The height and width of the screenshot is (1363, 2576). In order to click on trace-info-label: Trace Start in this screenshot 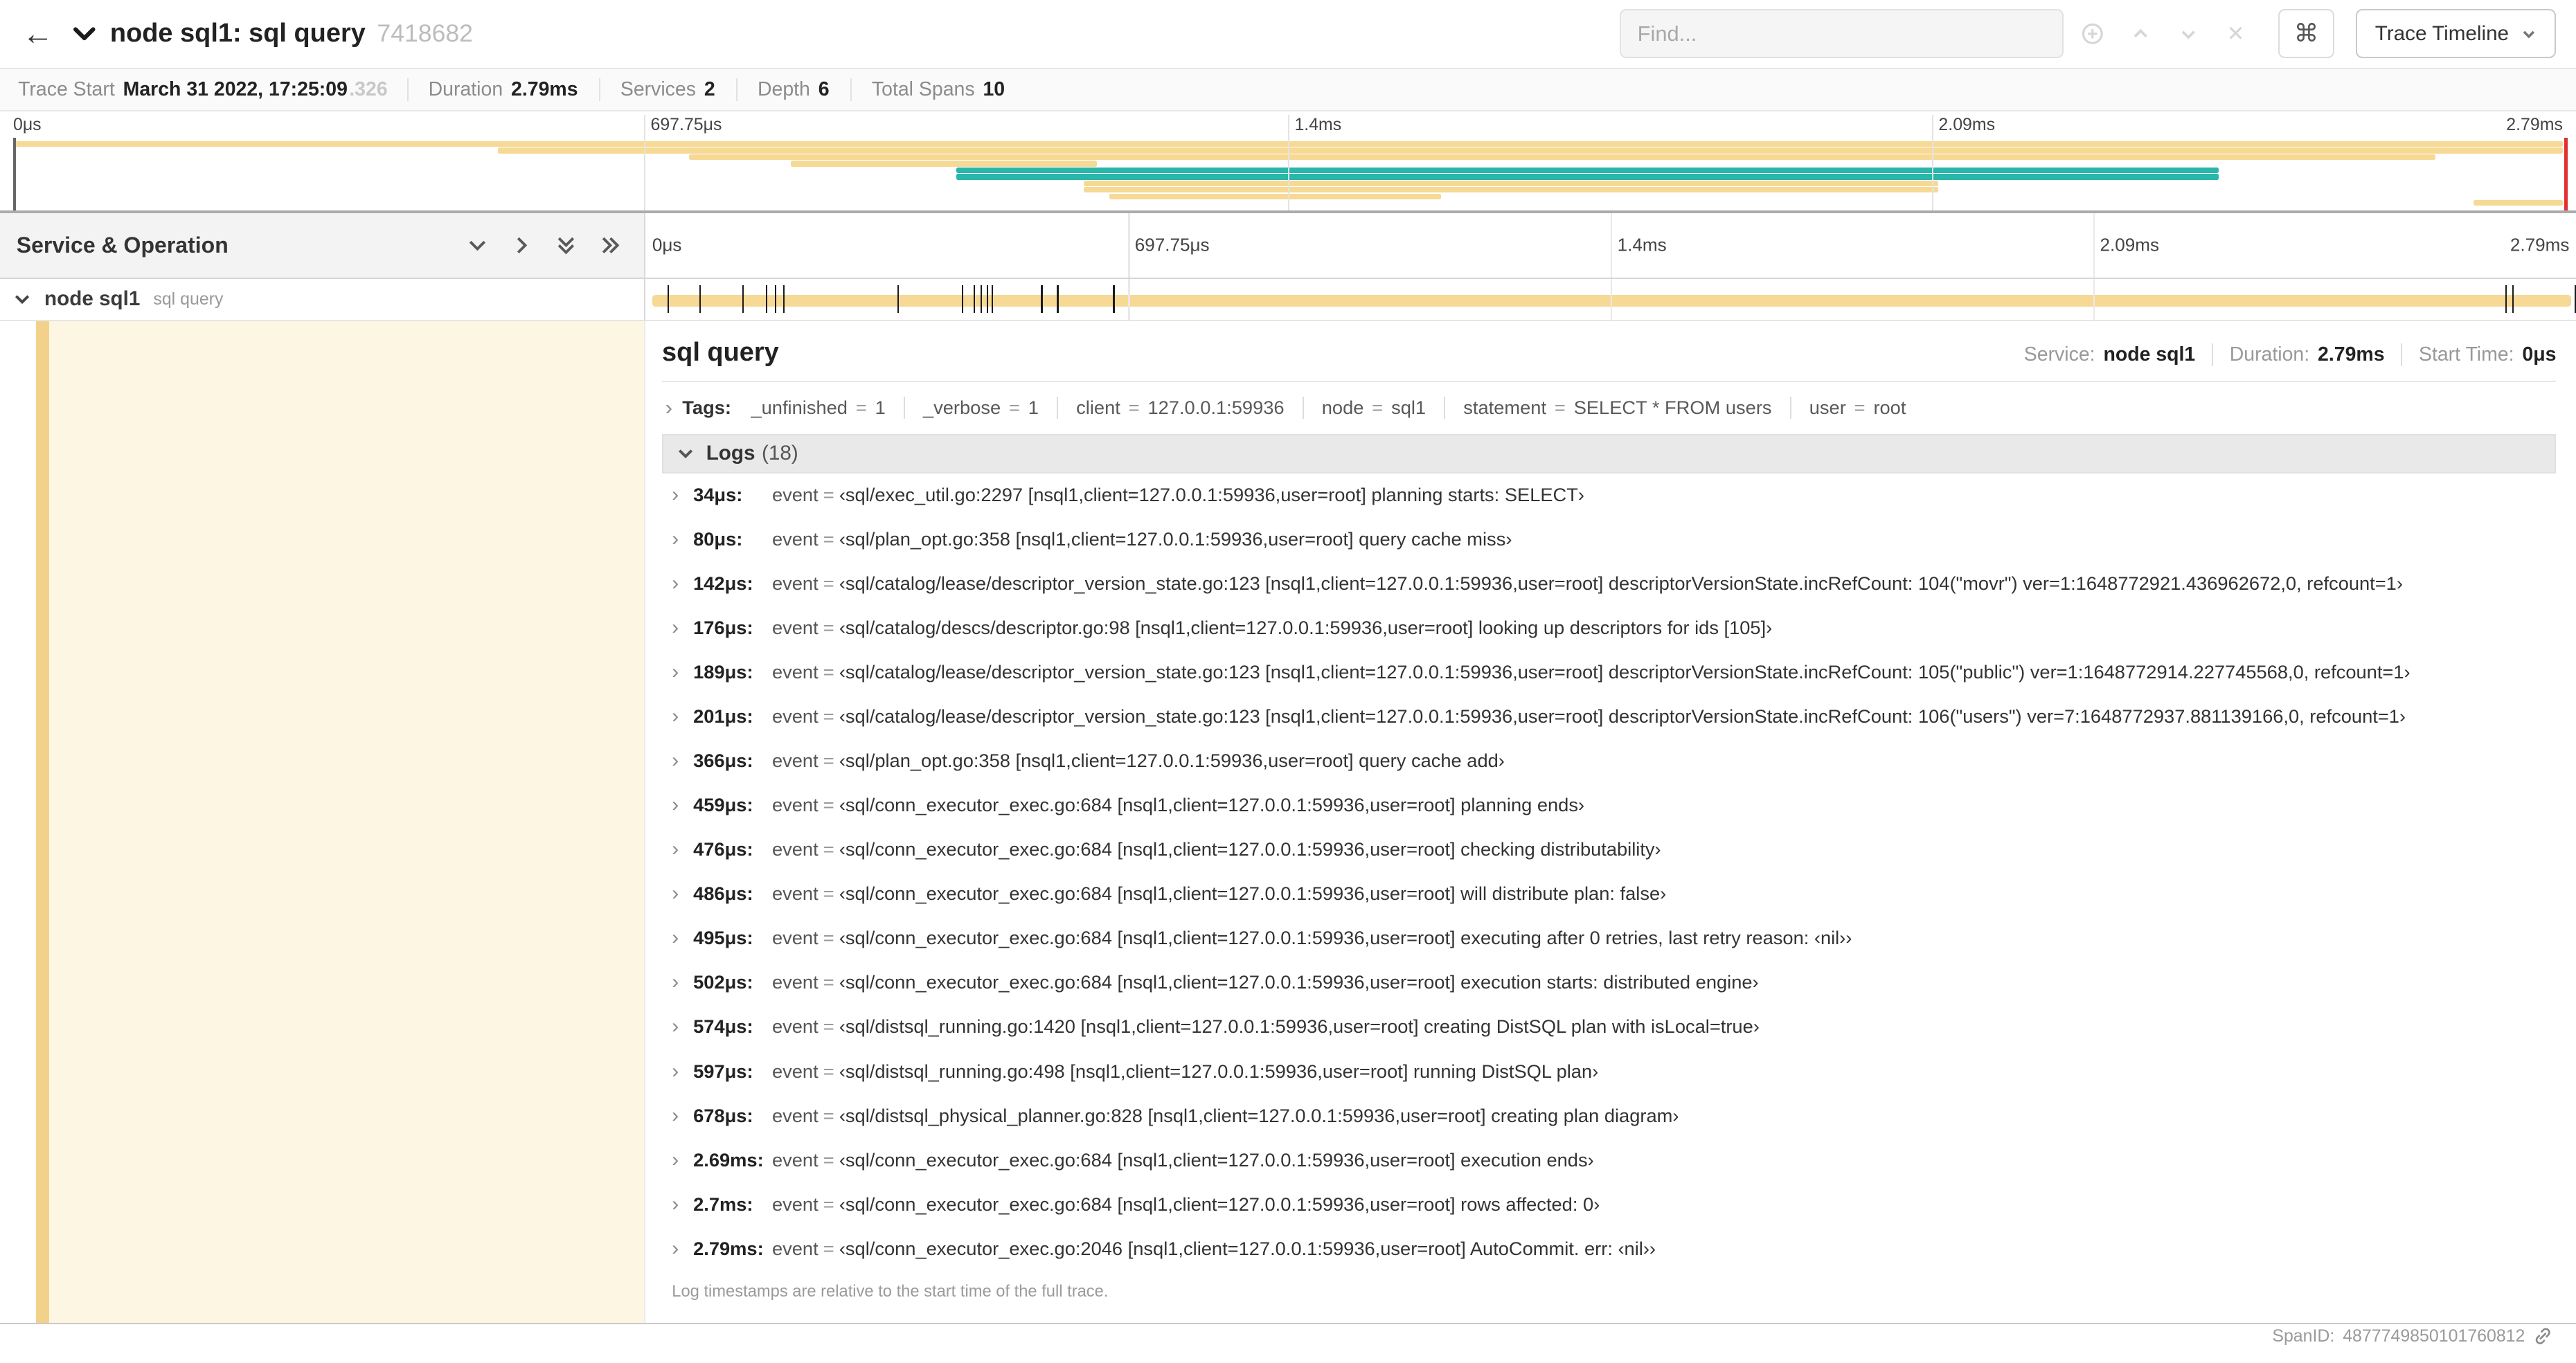, I will do `click(66, 89)`.